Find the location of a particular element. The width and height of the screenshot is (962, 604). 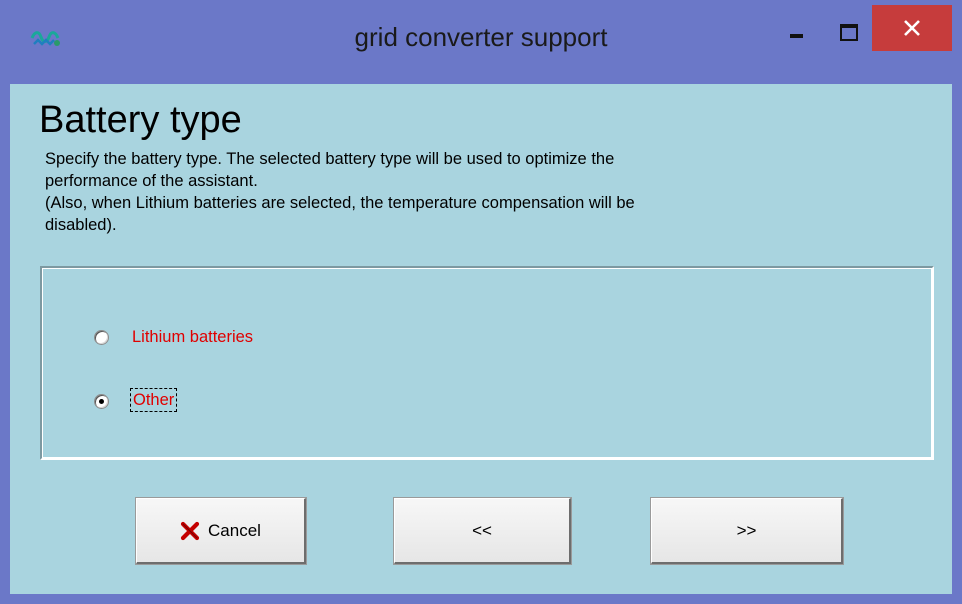

radio-button is located at coordinates (101, 337).